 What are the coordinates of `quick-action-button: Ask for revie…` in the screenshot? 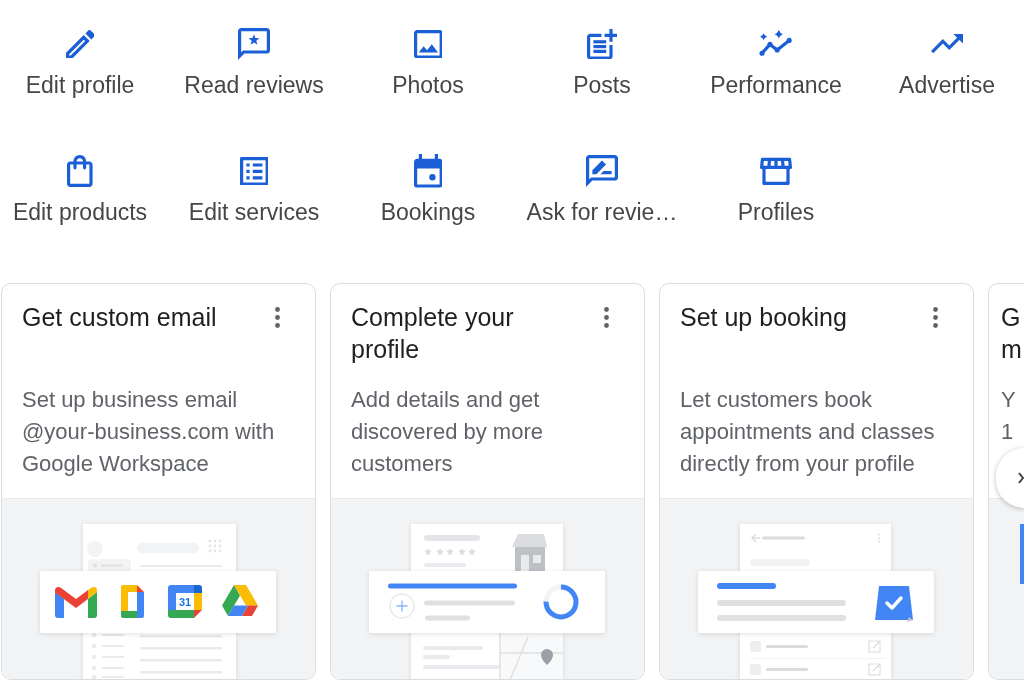 It's located at (602, 191).